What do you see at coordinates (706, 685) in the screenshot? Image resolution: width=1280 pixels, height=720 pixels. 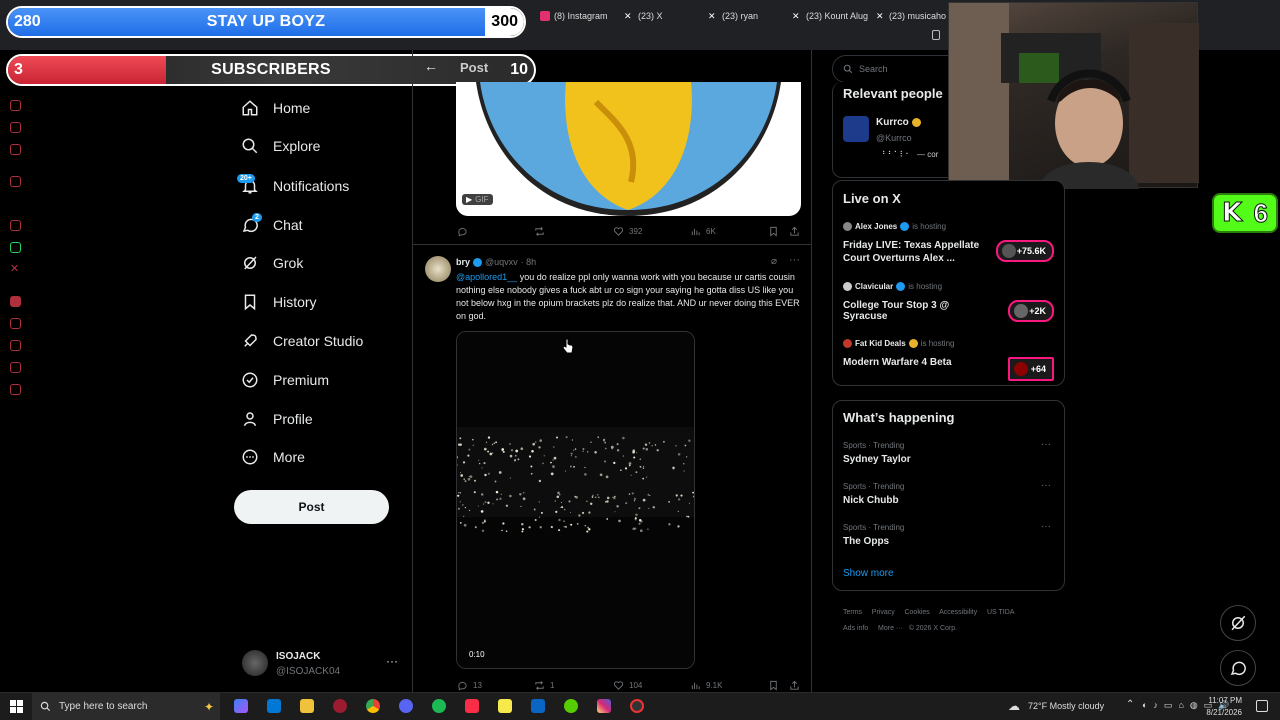 I see `views-button: 9.1K` at bounding box center [706, 685].